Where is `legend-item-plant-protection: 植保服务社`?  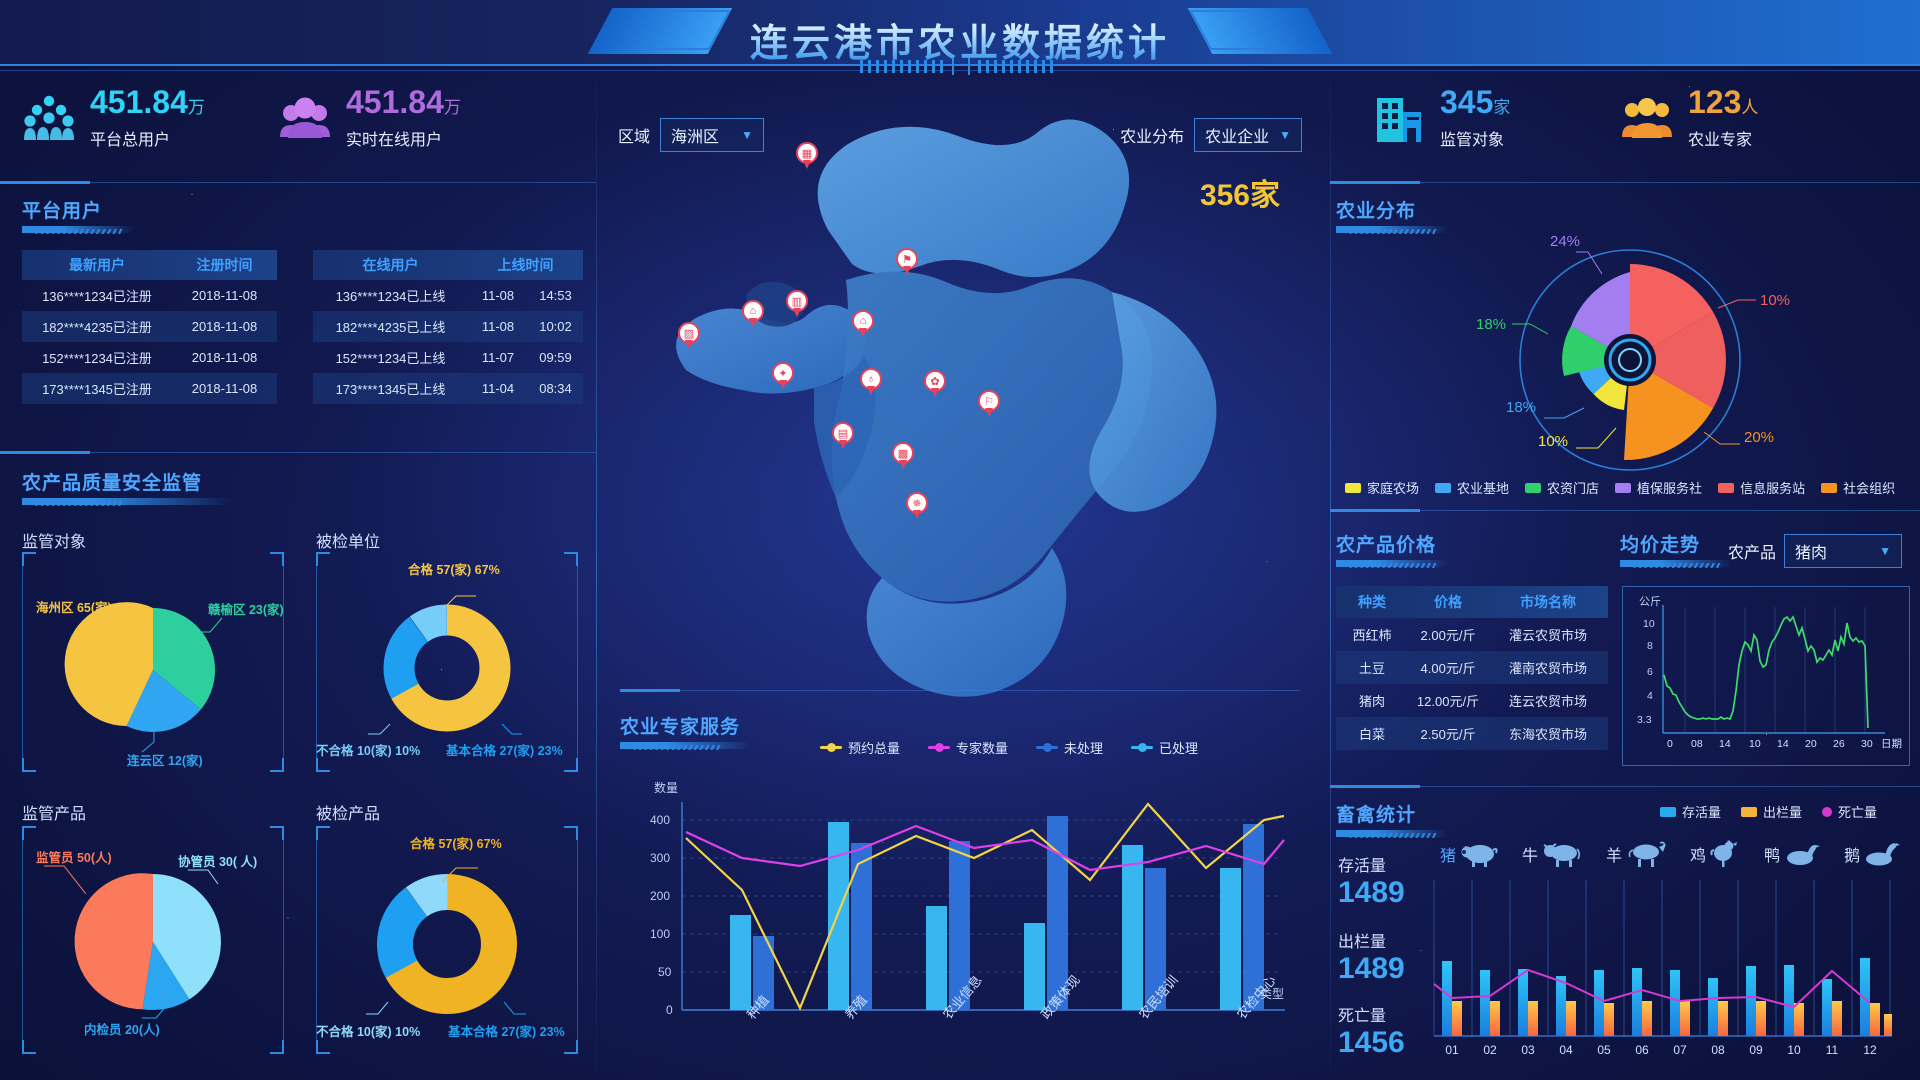
legend-item-plant-protection: 植保服务社 is located at coordinates (1658, 487).